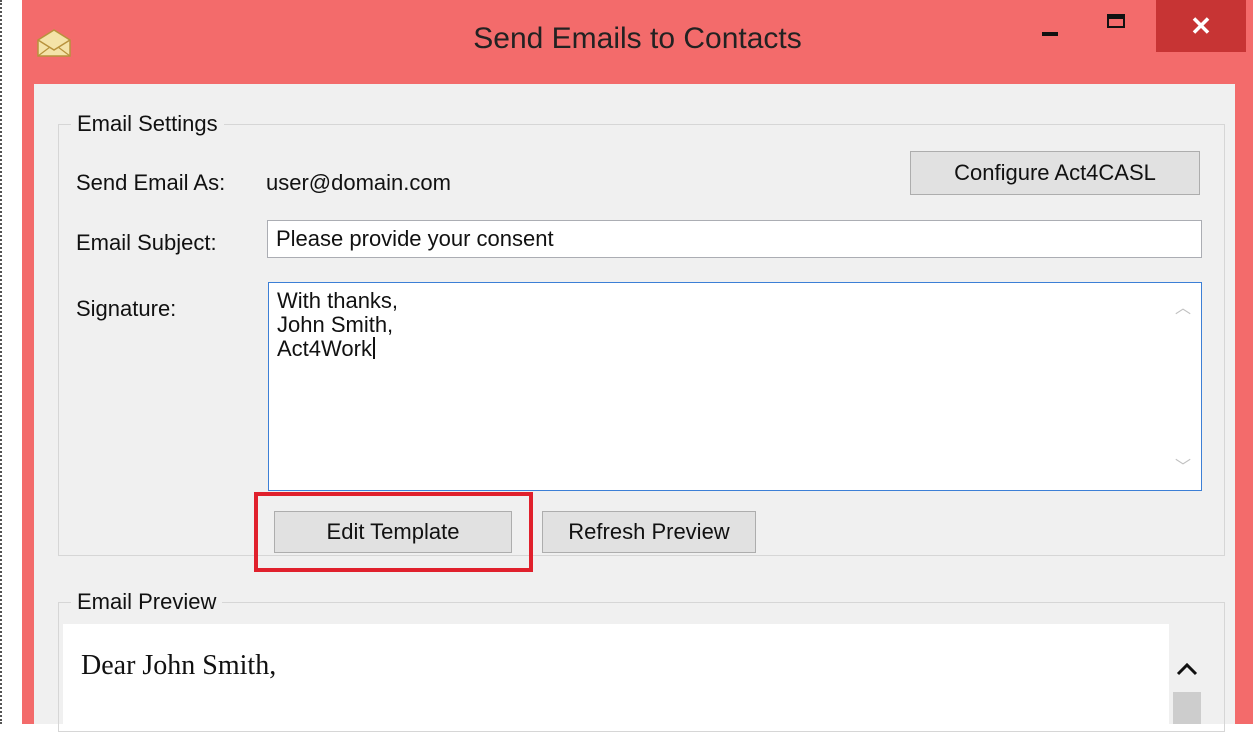 Image resolution: width=1253 pixels, height=732 pixels. I want to click on send-as-label: Send Email As:, so click(151, 182).